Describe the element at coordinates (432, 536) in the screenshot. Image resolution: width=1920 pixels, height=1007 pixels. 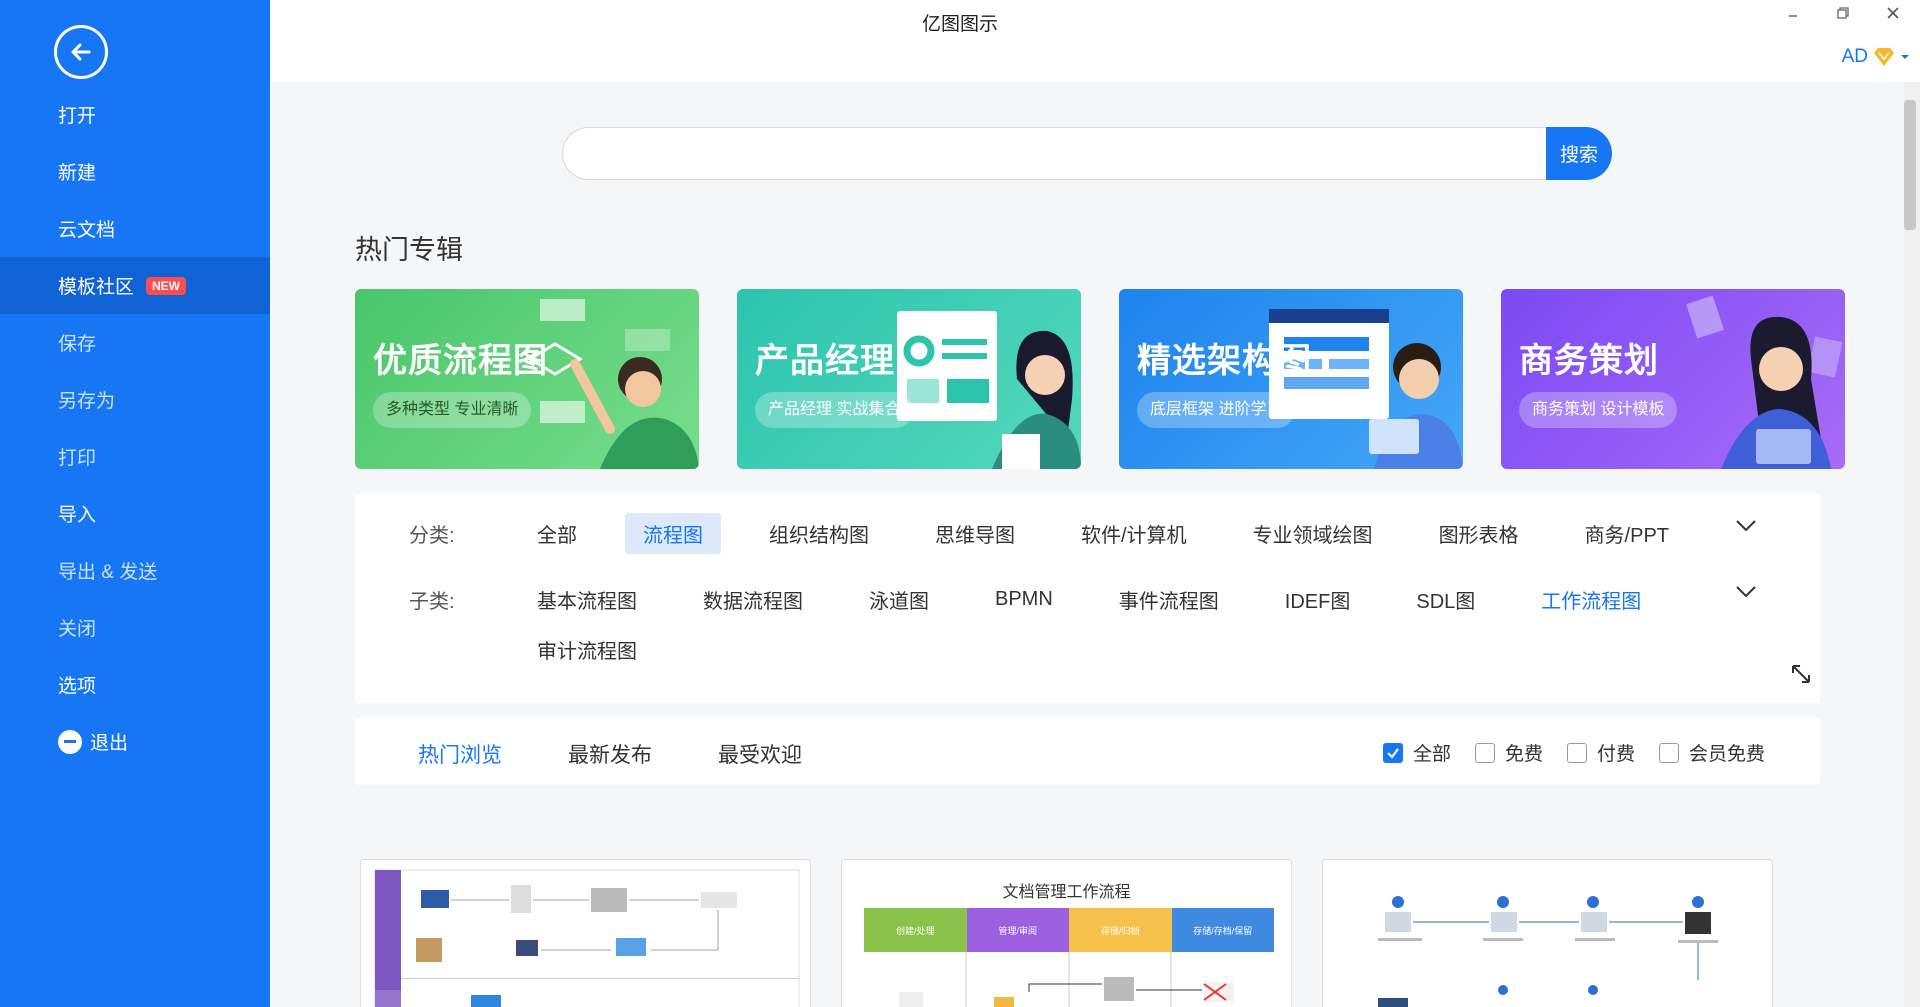
I see `category-label: 分类:` at that location.